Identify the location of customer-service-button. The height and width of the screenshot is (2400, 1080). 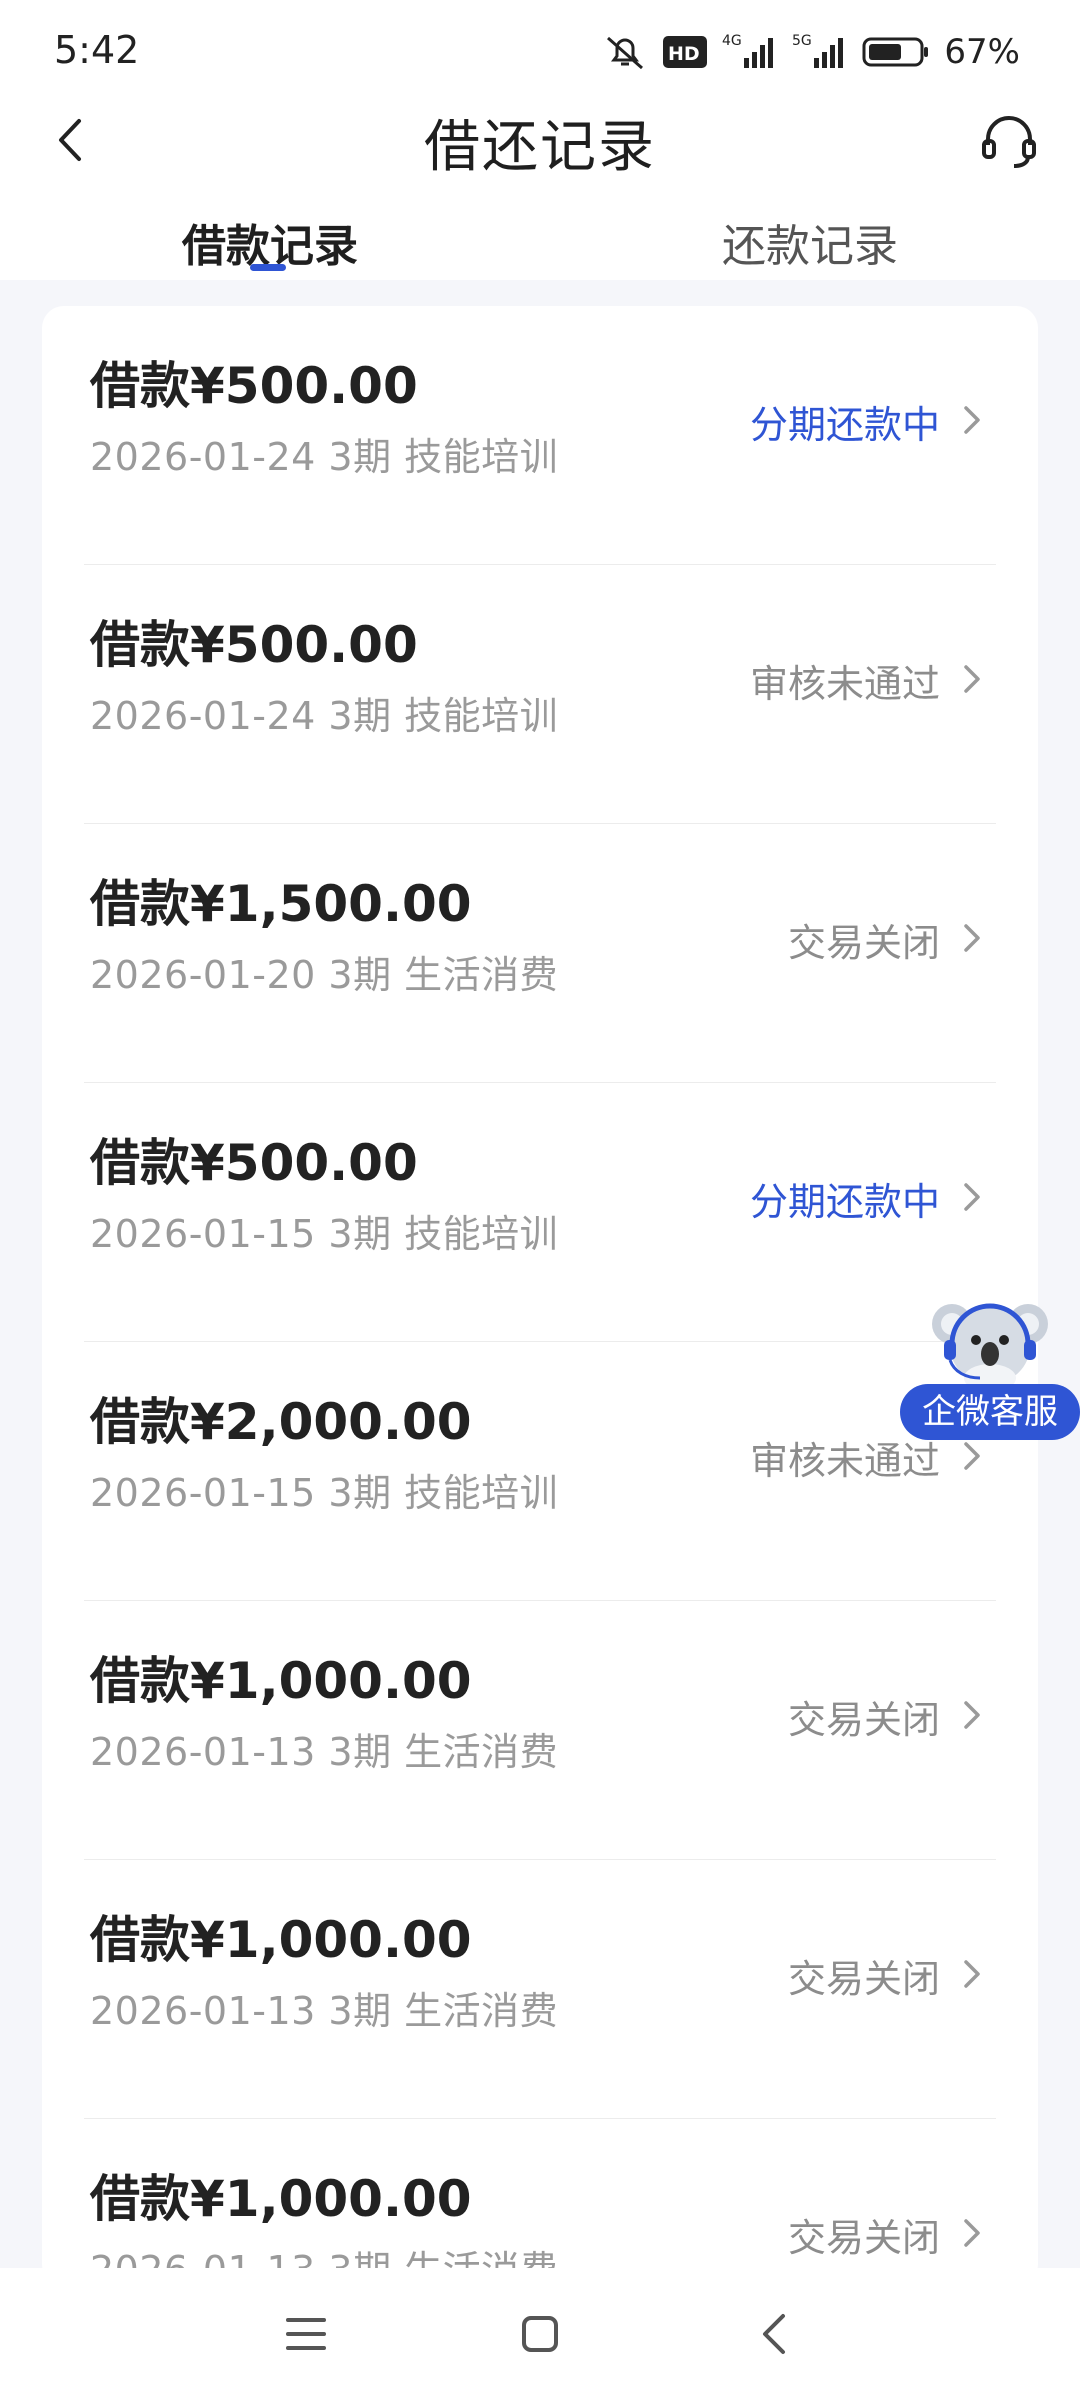
(1009, 141).